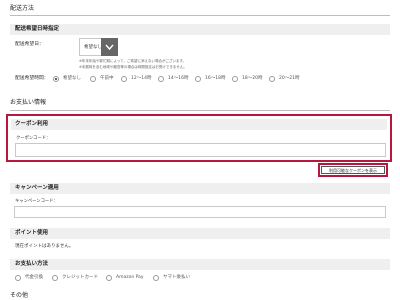 This screenshot has width=400, height=300. Describe the element at coordinates (34, 277) in the screenshot. I see `payment-option-label: 代金引換` at that location.